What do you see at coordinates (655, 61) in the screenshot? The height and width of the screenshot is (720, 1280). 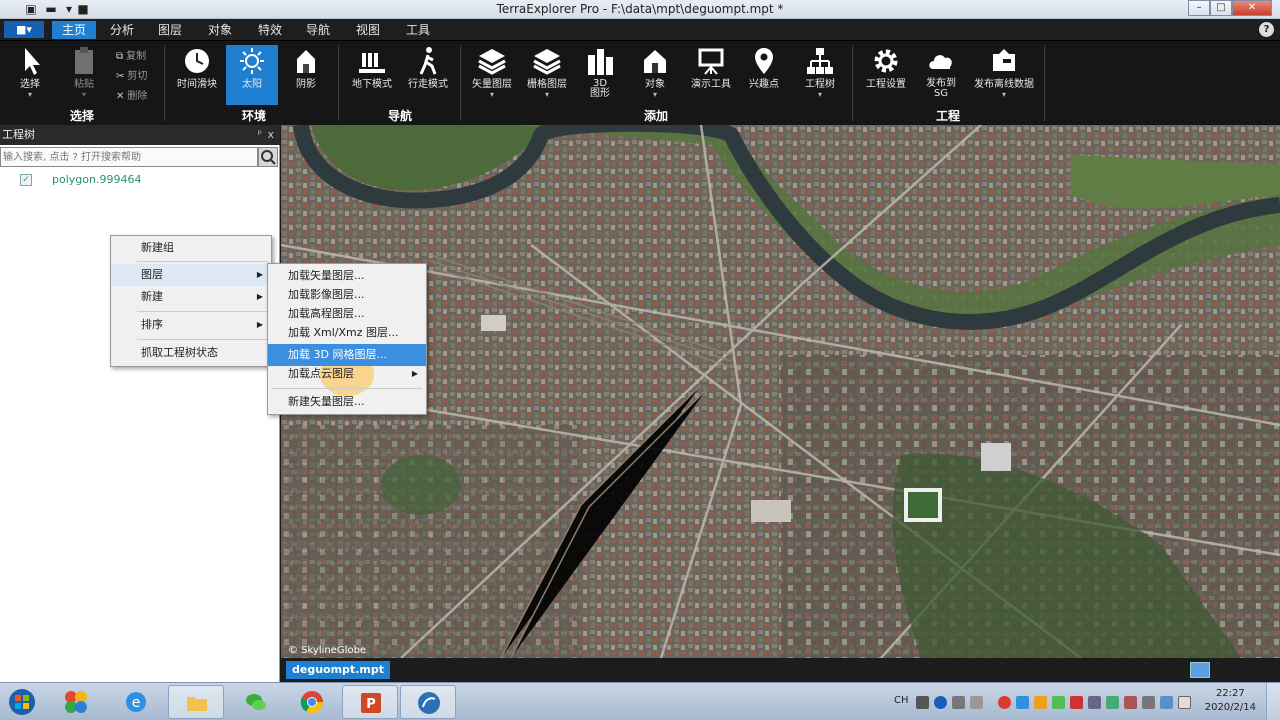 I see `house-add-icon` at bounding box center [655, 61].